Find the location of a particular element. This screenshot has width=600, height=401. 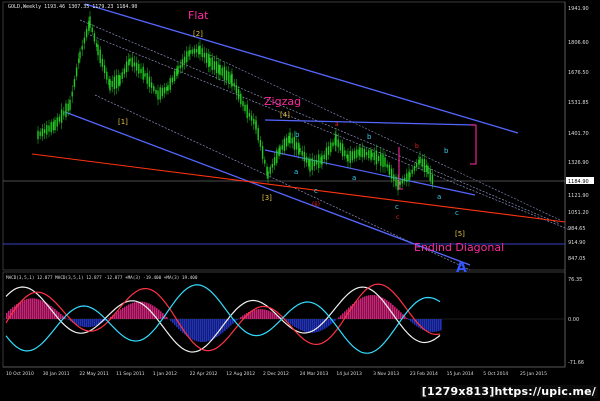

price-tick: 984.65 is located at coordinates (577, 229).